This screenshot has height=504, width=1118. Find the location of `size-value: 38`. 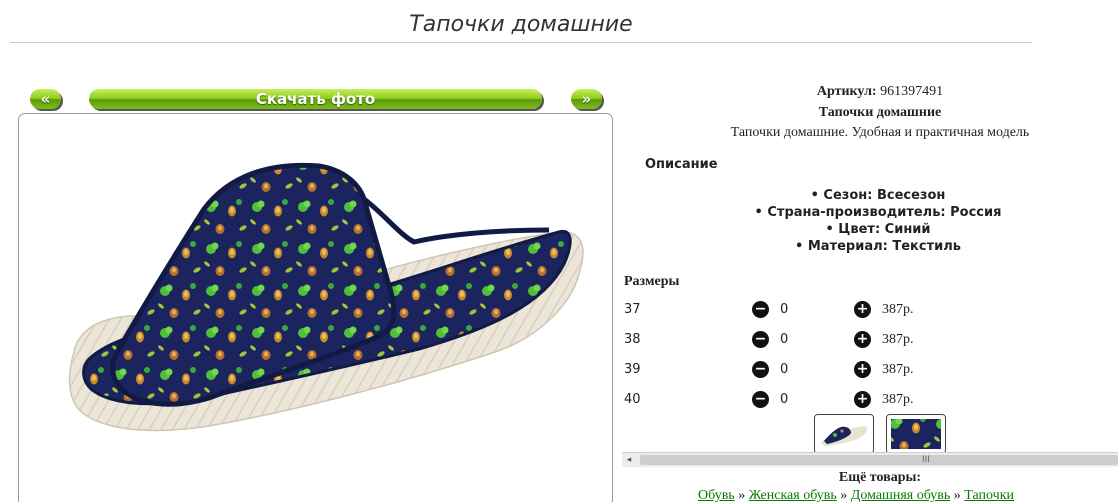

size-value: 38 is located at coordinates (632, 339).